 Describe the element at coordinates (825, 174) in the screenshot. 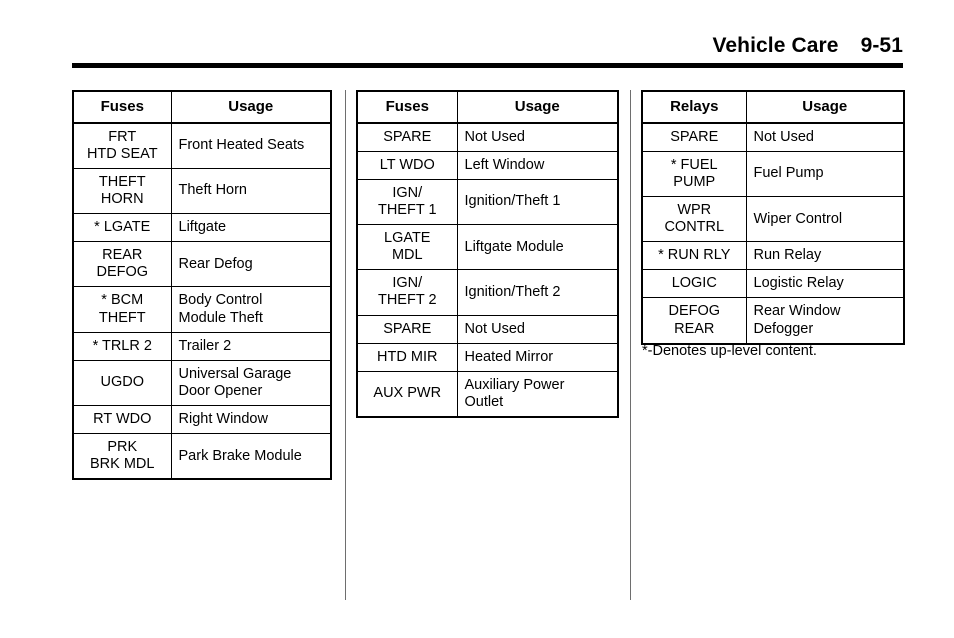

I see `cell-usage: Fuel Pump` at that location.